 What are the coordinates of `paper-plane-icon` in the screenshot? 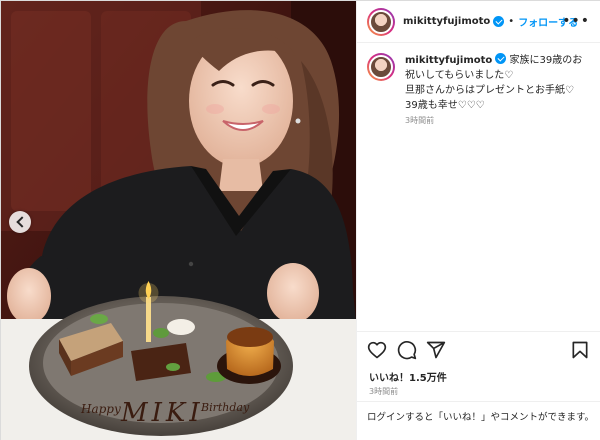 It's located at (436, 350).